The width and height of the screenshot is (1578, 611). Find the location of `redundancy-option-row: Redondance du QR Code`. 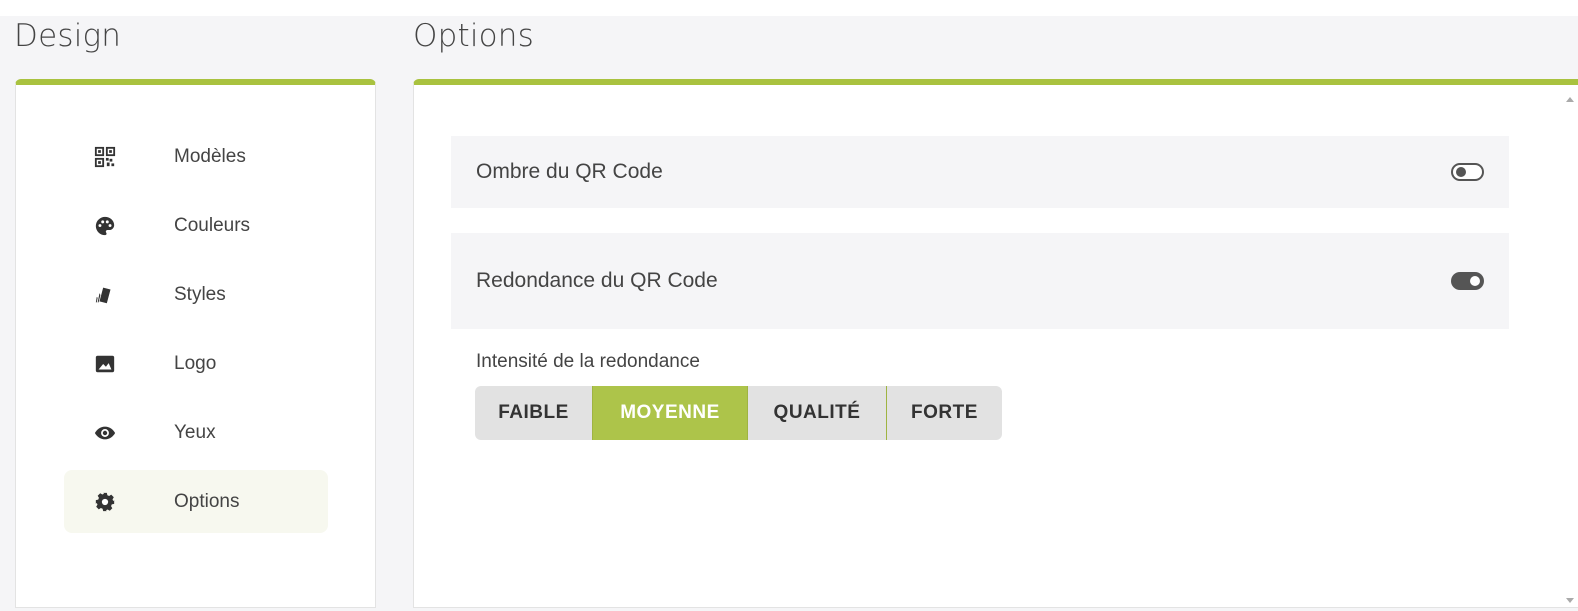

redundancy-option-row: Redondance du QR Code is located at coordinates (980, 281).